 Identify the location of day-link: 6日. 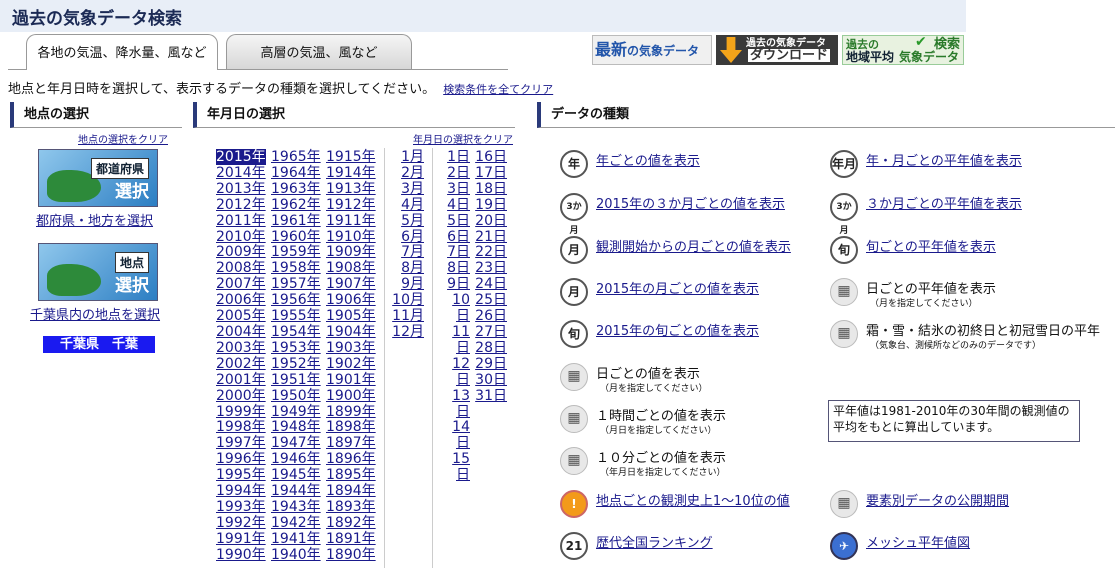
(458, 237).